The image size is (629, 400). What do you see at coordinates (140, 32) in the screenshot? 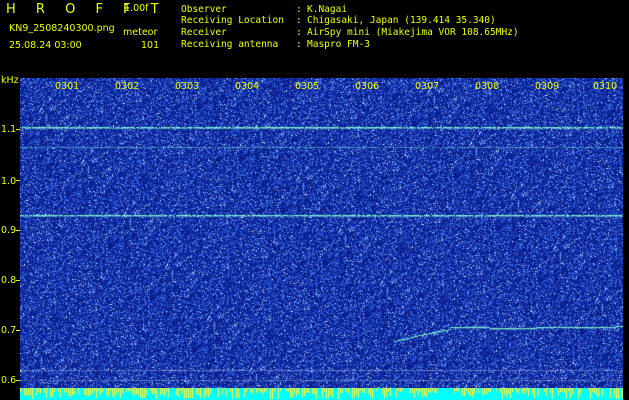
I see `mode-label: meteor` at bounding box center [140, 32].